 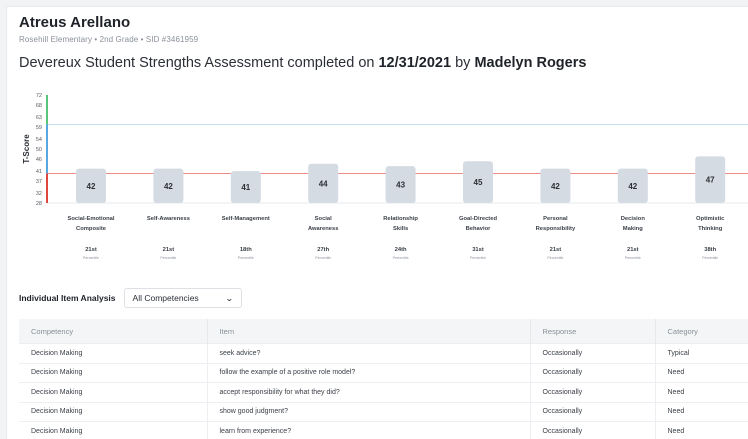 I want to click on category-label: Relationship, so click(x=400, y=219).